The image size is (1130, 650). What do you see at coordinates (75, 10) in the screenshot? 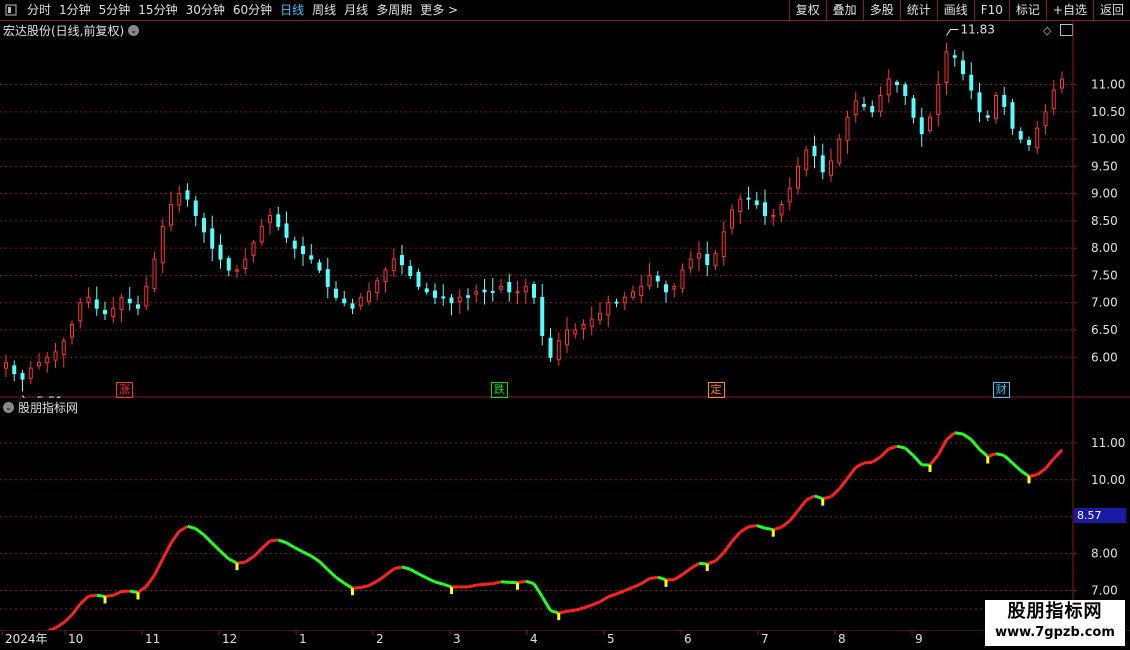
I see `tab-period-1: 1分钟` at bounding box center [75, 10].